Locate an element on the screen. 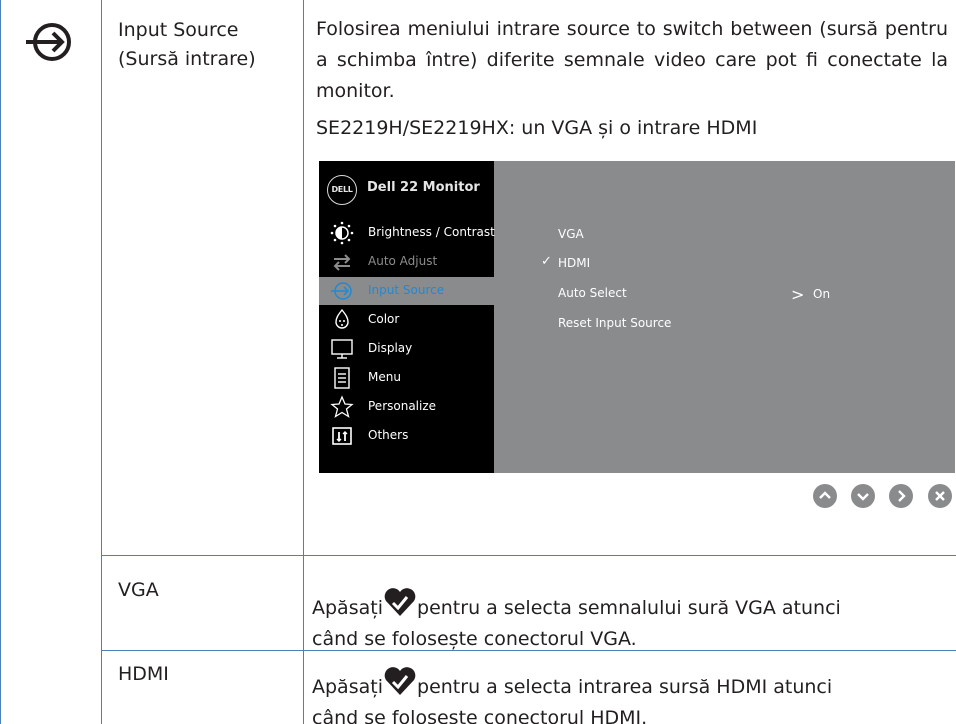  label-line: (Sursă intrare) is located at coordinates (187, 59).